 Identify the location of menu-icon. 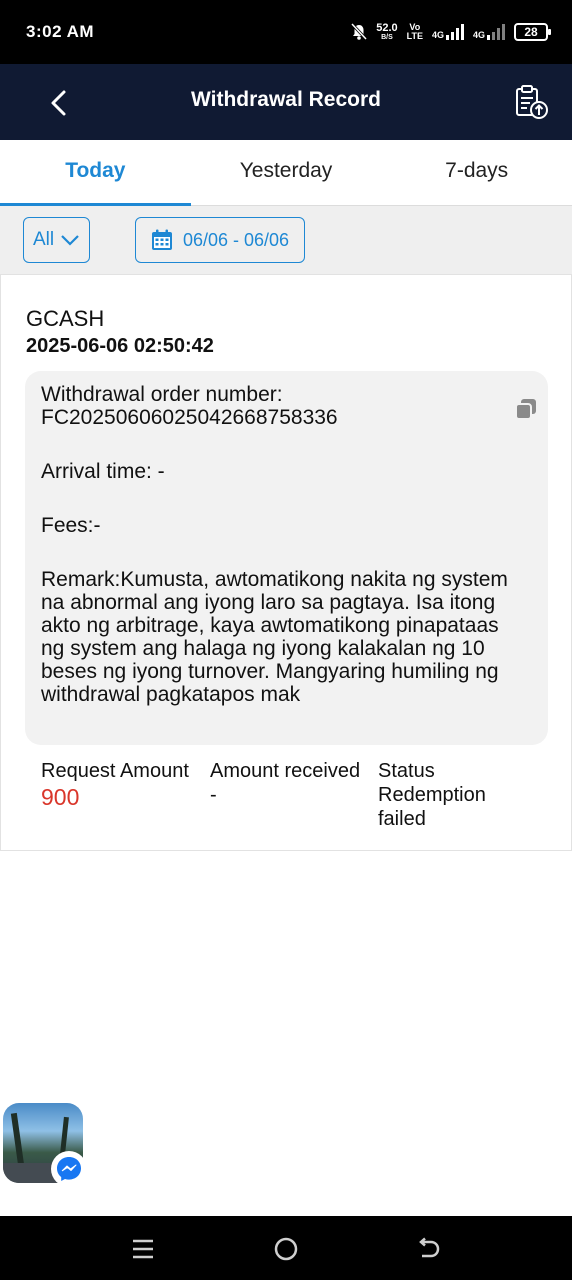
(143, 1249).